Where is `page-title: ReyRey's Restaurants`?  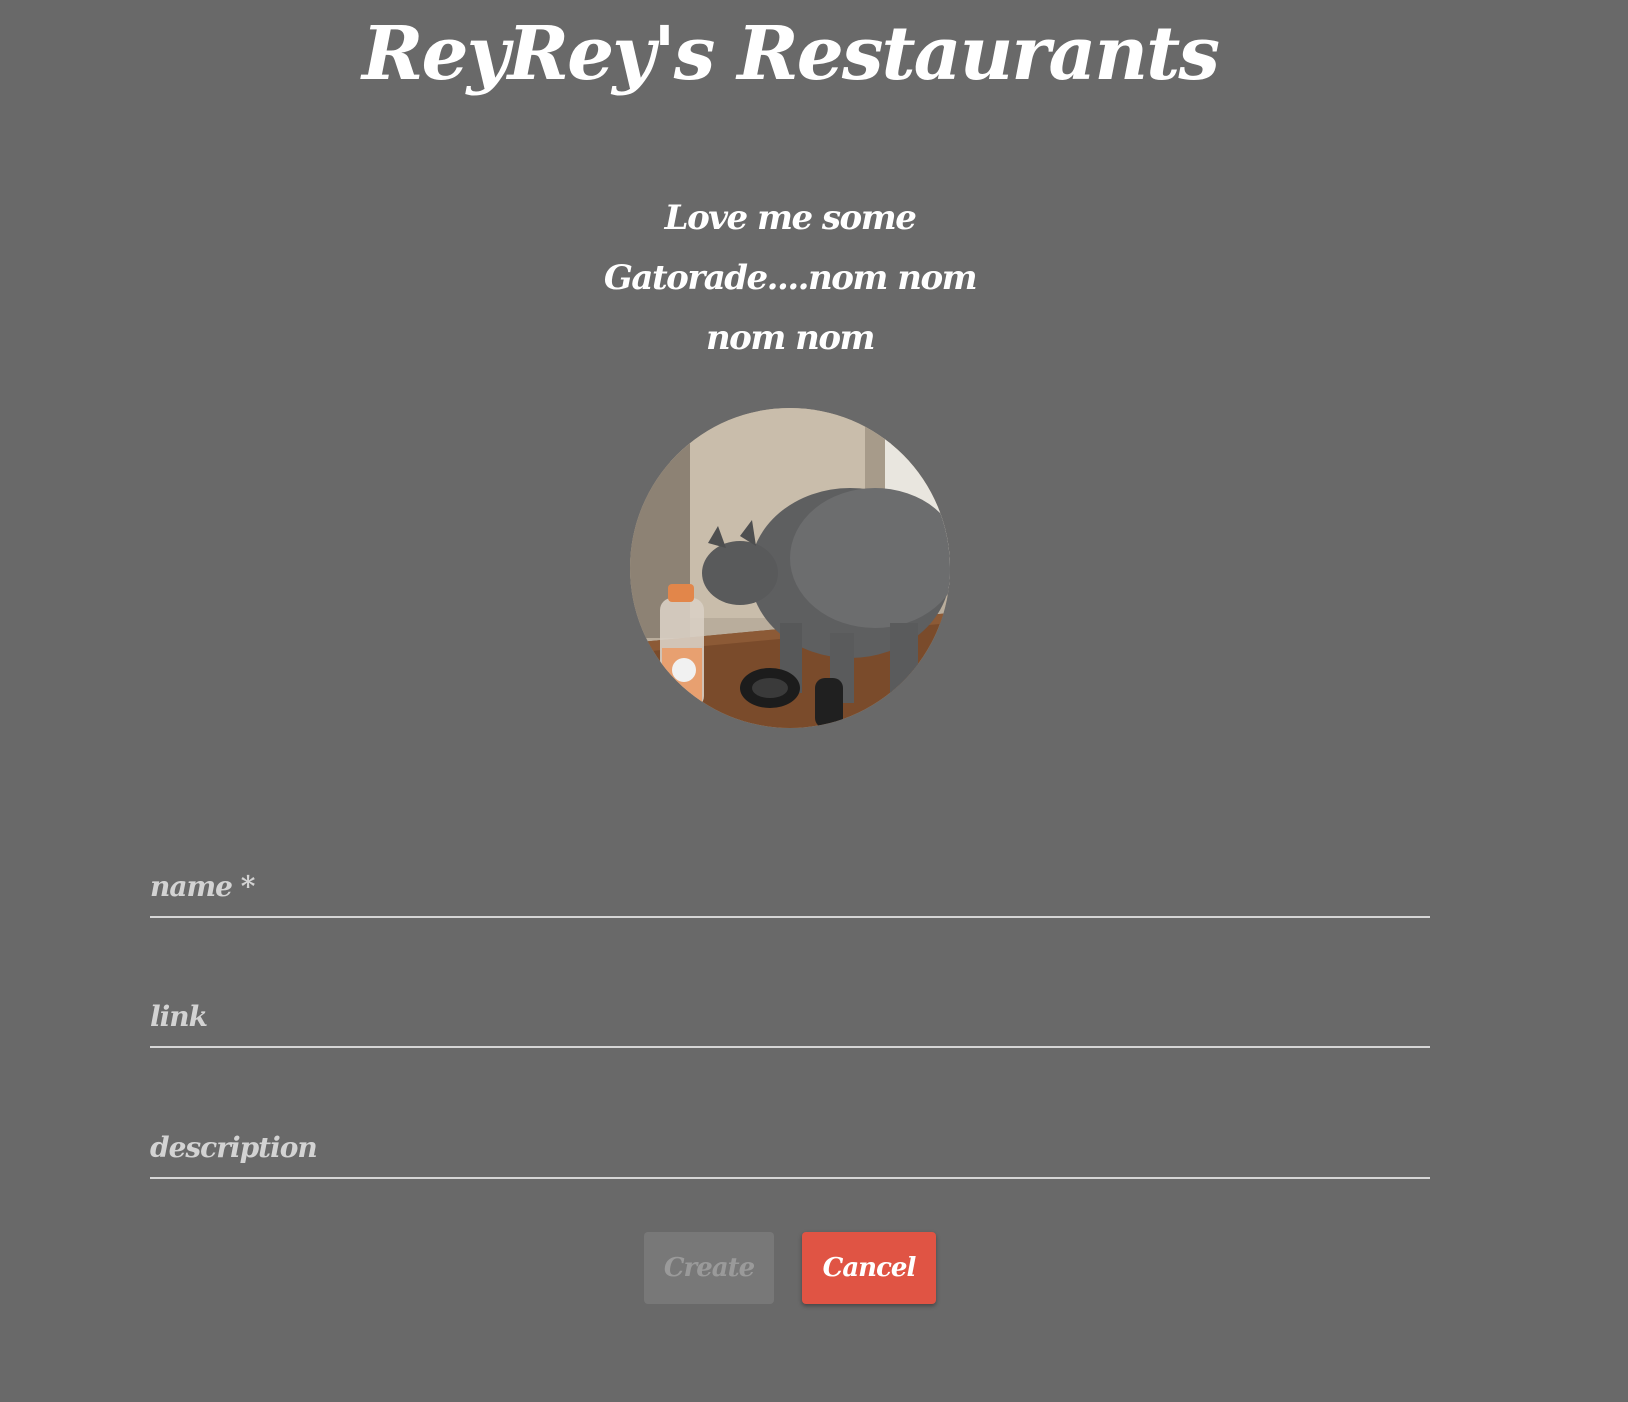 page-title: ReyRey's Restaurants is located at coordinates (791, 54).